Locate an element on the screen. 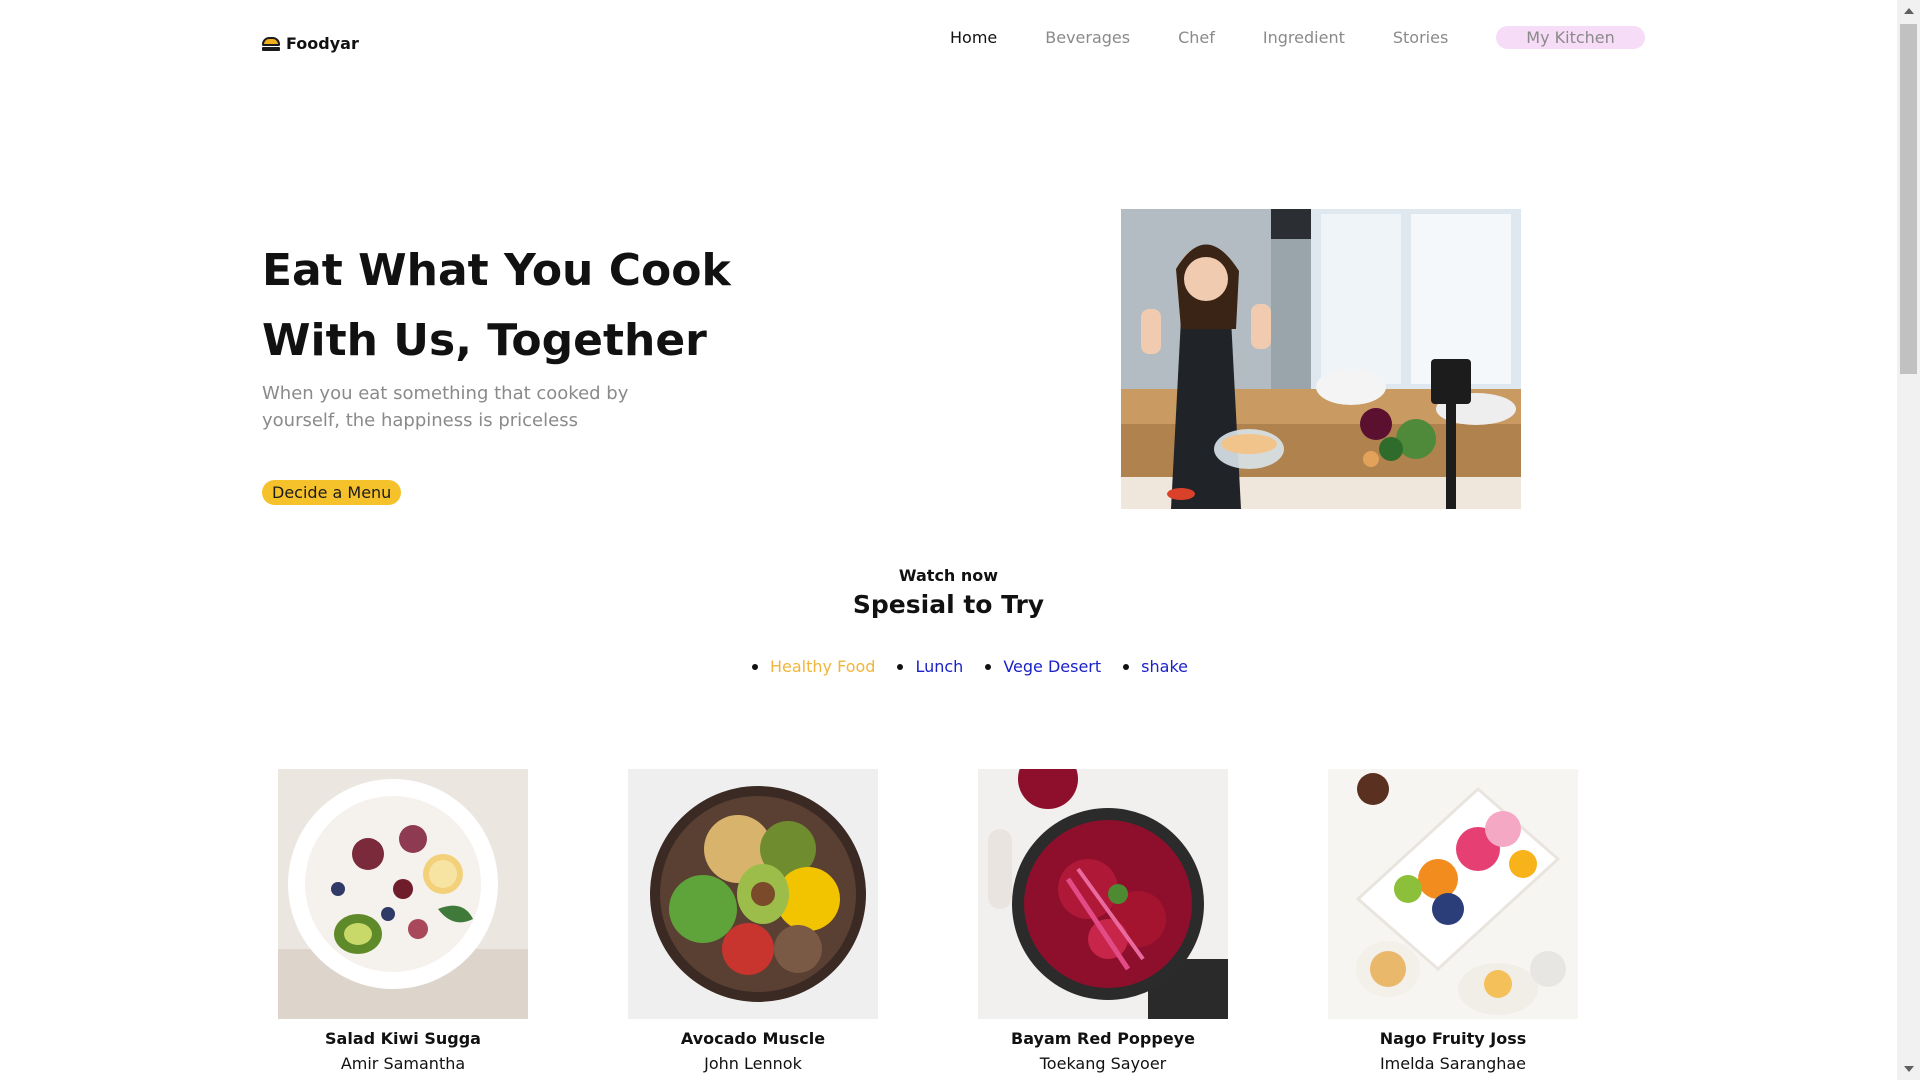 The height and width of the screenshot is (1080, 1920). hero-image is located at coordinates (1321, 359).